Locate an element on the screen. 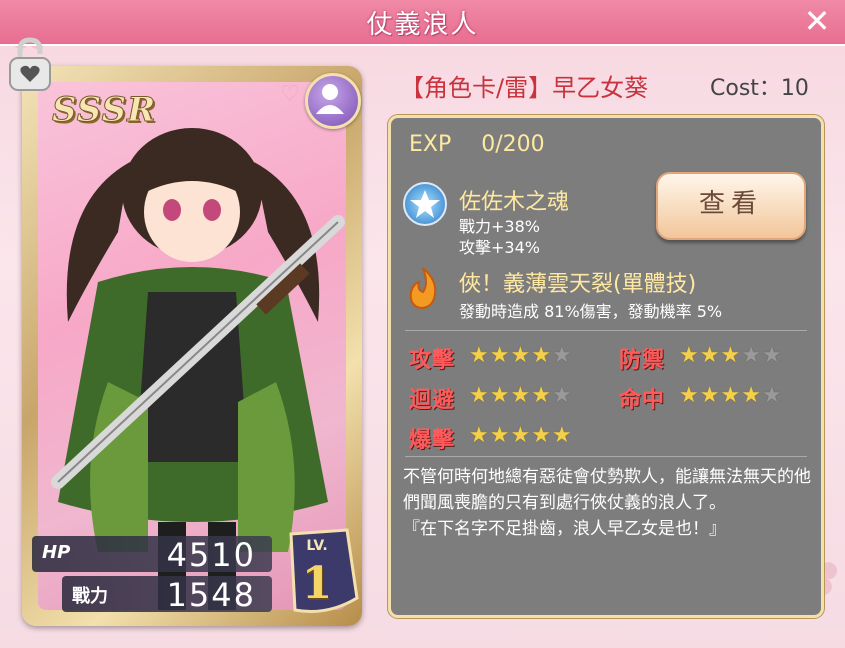 Image resolution: width=845 pixels, height=648 pixels. skill2-name: 俠！義薄雲天裂(單體技) is located at coordinates (578, 284).